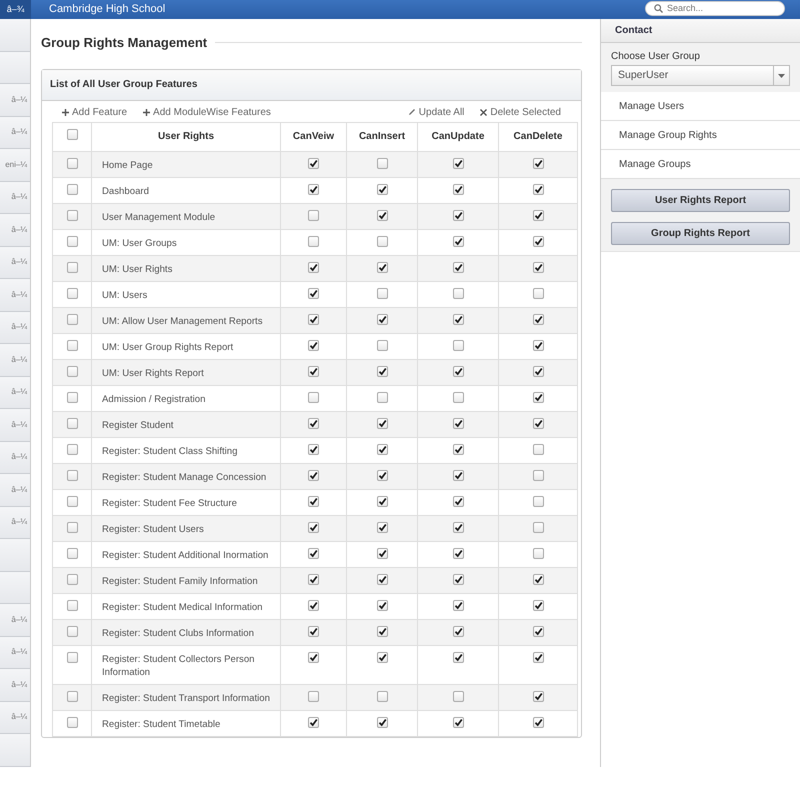 Image resolution: width=800 pixels, height=803 pixels. Describe the element at coordinates (436, 112) in the screenshot. I see `toolbar-link: Update All` at that location.